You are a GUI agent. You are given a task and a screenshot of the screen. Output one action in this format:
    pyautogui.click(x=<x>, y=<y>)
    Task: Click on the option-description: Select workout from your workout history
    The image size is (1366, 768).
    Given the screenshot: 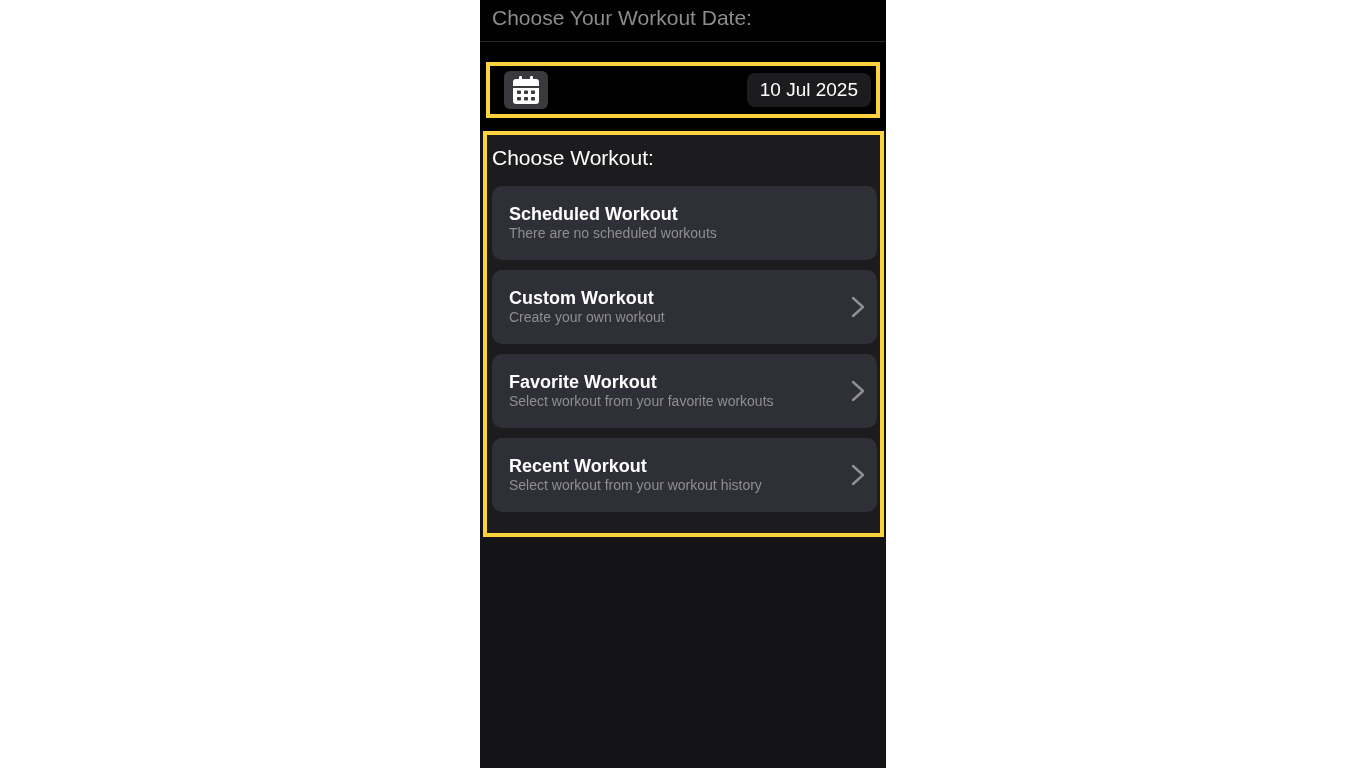 What is the action you would take?
    pyautogui.click(x=635, y=485)
    